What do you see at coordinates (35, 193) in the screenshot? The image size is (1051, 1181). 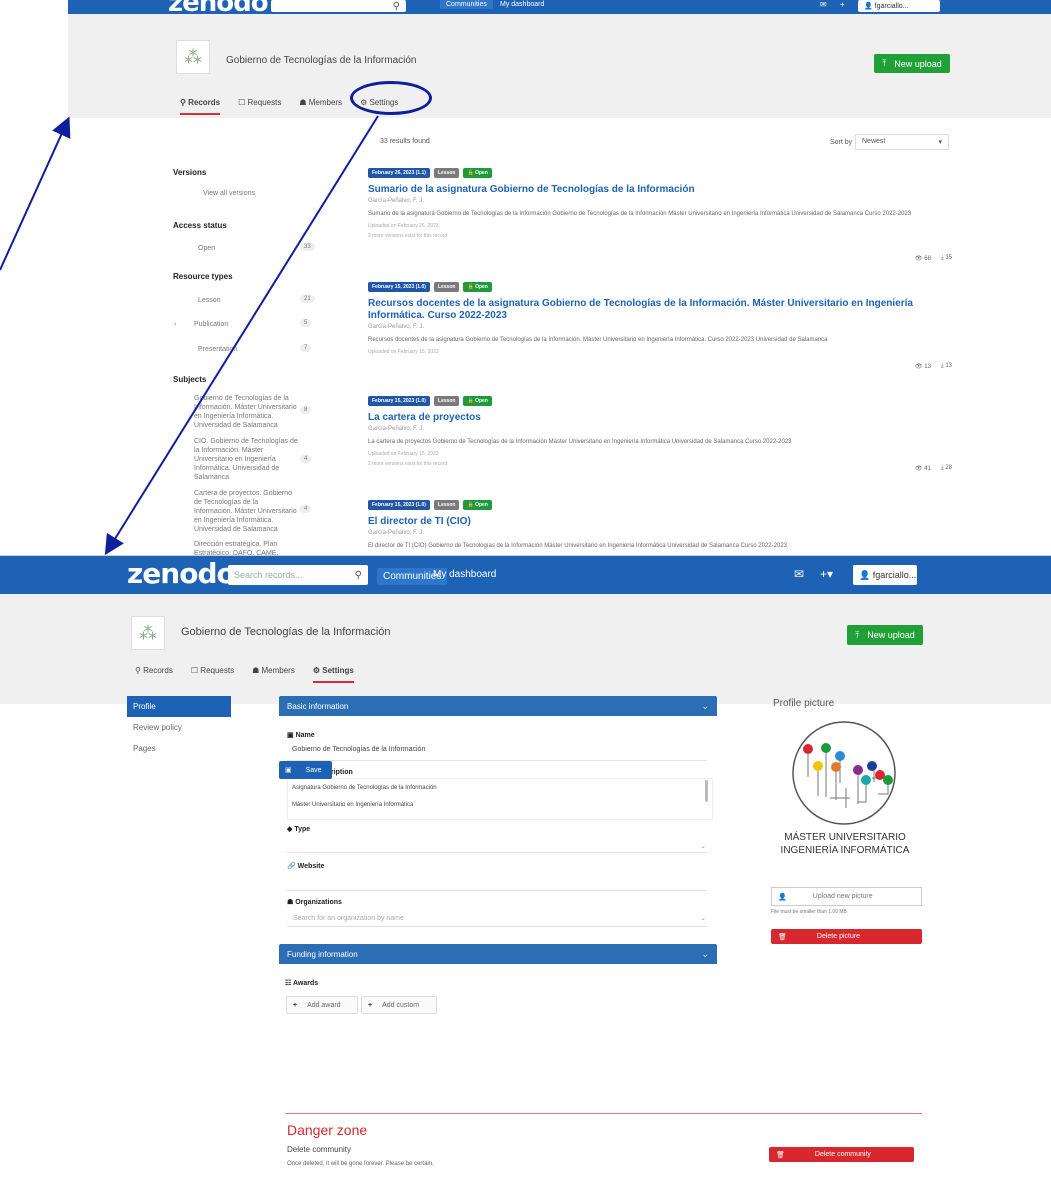 I see `arrow-to-top-screenshot` at bounding box center [35, 193].